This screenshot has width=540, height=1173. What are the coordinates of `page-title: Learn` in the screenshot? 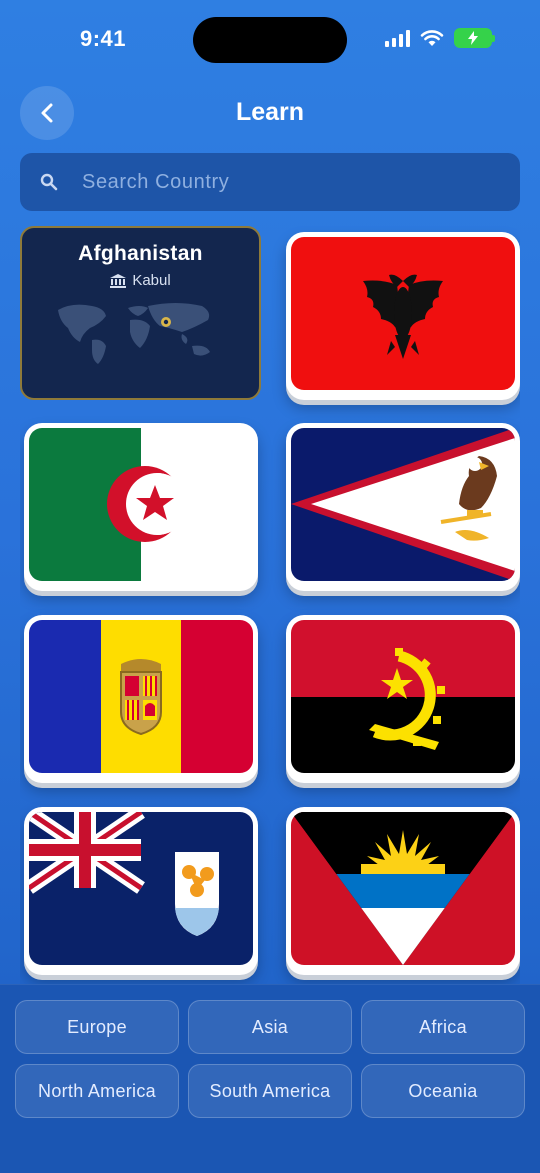 It's located at (270, 112).